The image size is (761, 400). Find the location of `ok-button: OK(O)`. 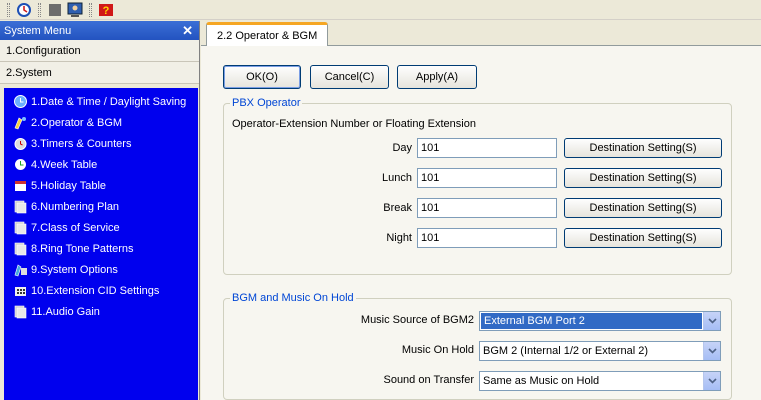

ok-button: OK(O) is located at coordinates (262, 77).